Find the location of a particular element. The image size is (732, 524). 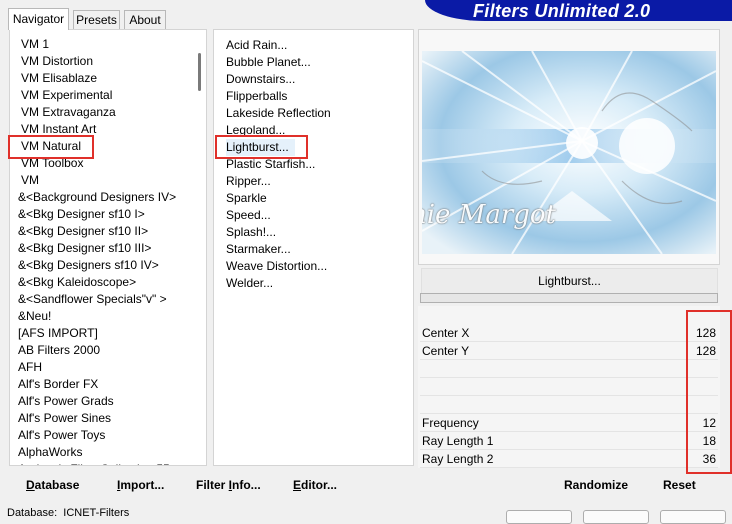

highlight-category is located at coordinates (51, 147).